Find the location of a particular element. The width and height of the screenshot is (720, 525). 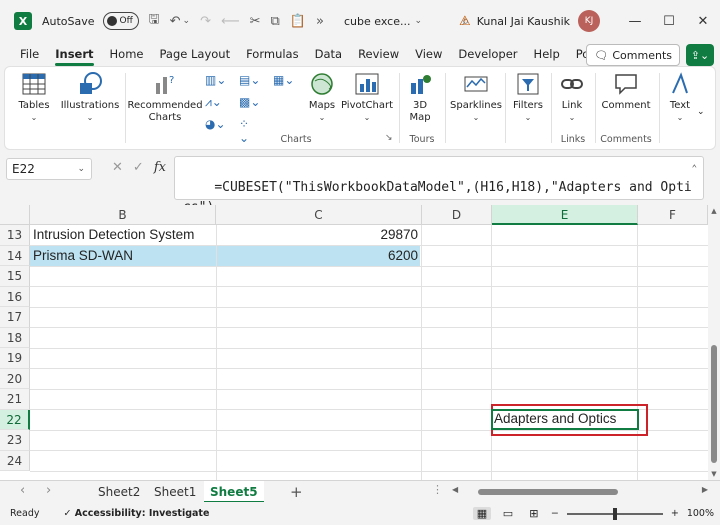

vertical-scrollbar: ▲ ▼ is located at coordinates (714, 342).